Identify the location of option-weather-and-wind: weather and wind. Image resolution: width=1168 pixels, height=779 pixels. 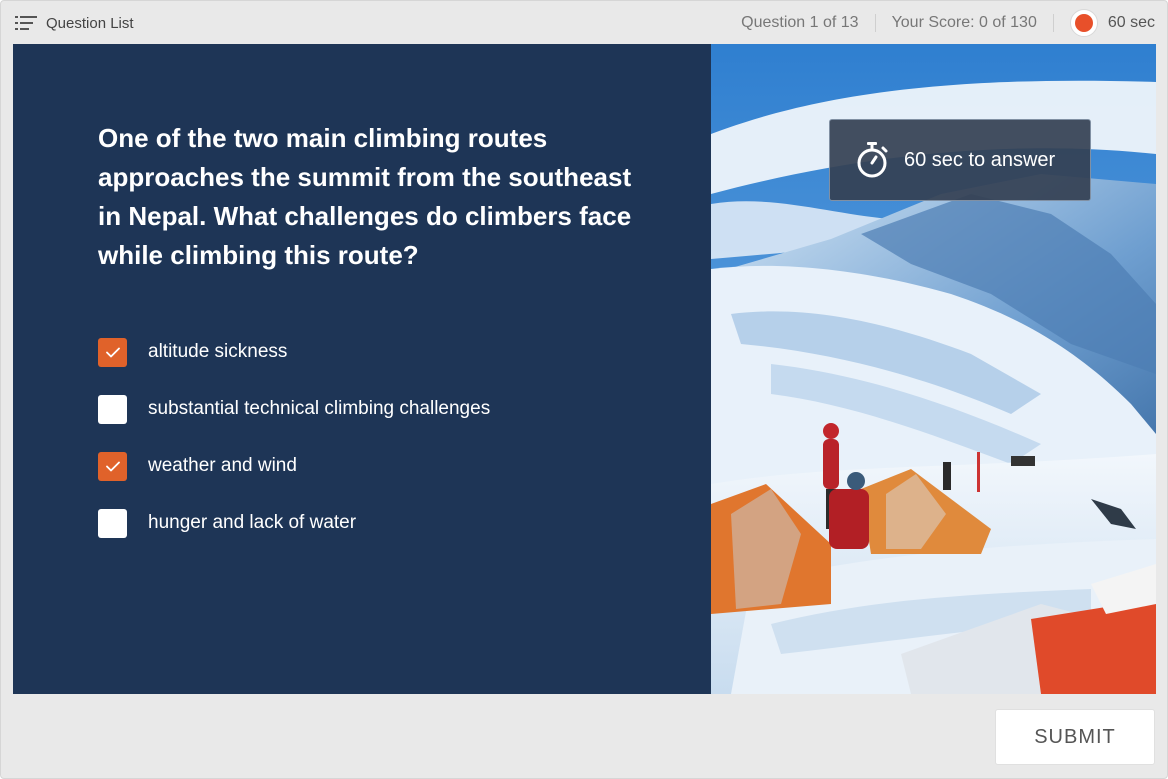
(294, 466).